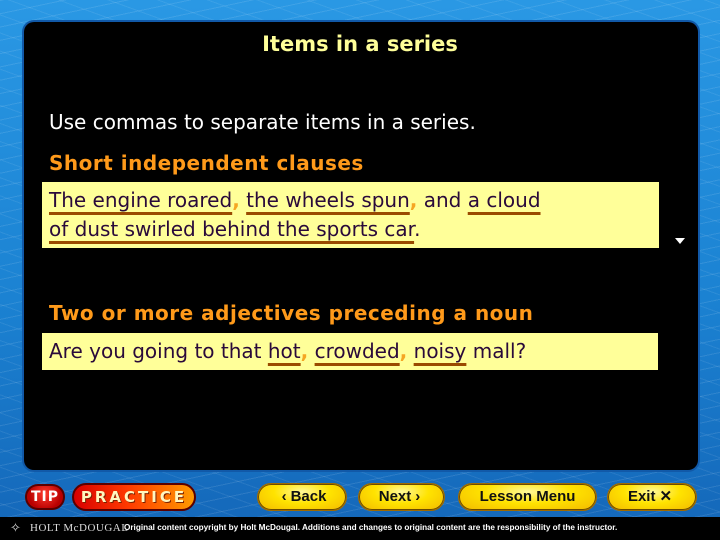  Describe the element at coordinates (308, 496) in the screenshot. I see `back-label: Back` at that location.